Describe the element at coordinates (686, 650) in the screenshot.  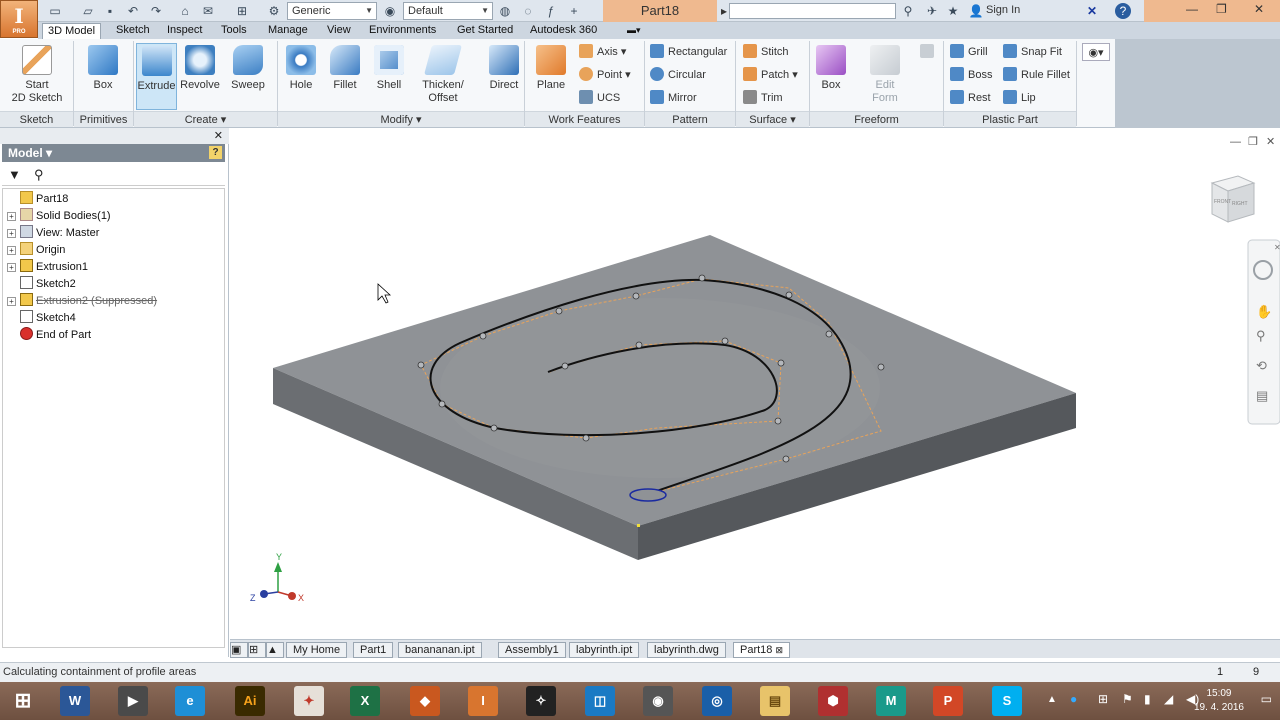
I see `doc-tab-labyrinth-dwg: labyrinth.dwg` at that location.